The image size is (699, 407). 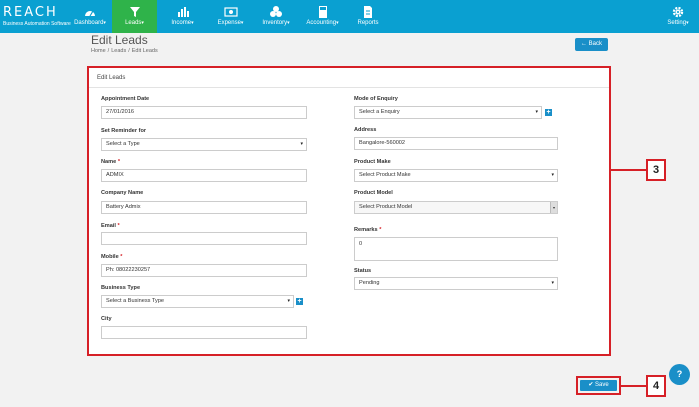 I want to click on company-name-label: Company Name, so click(x=122, y=193).